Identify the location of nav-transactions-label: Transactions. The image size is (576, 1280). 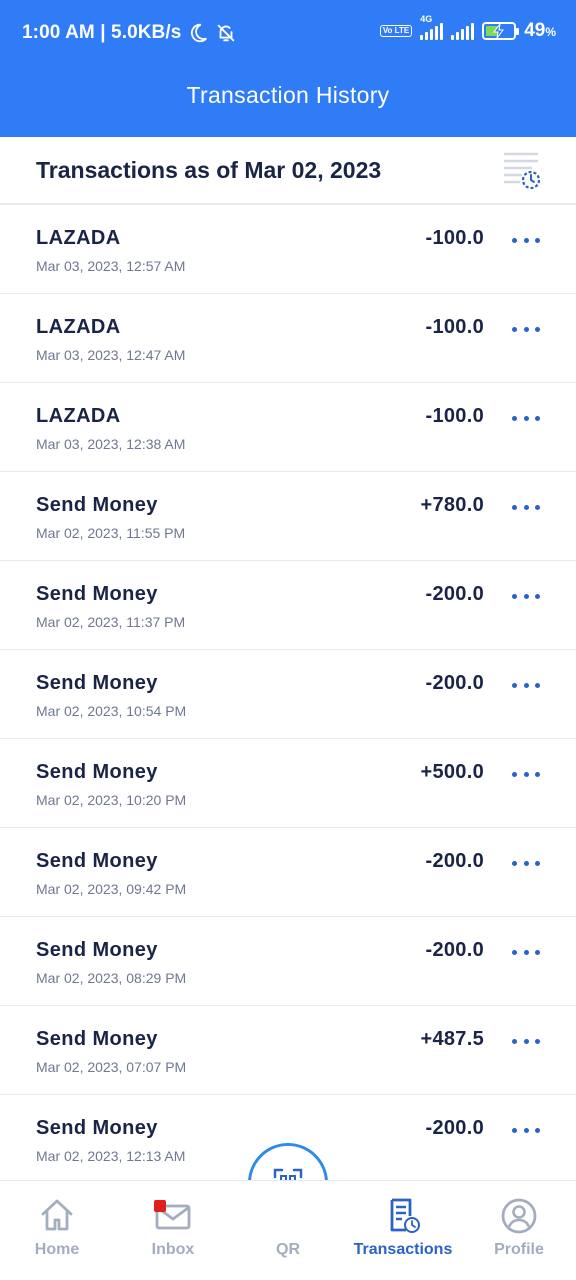
(403, 1249).